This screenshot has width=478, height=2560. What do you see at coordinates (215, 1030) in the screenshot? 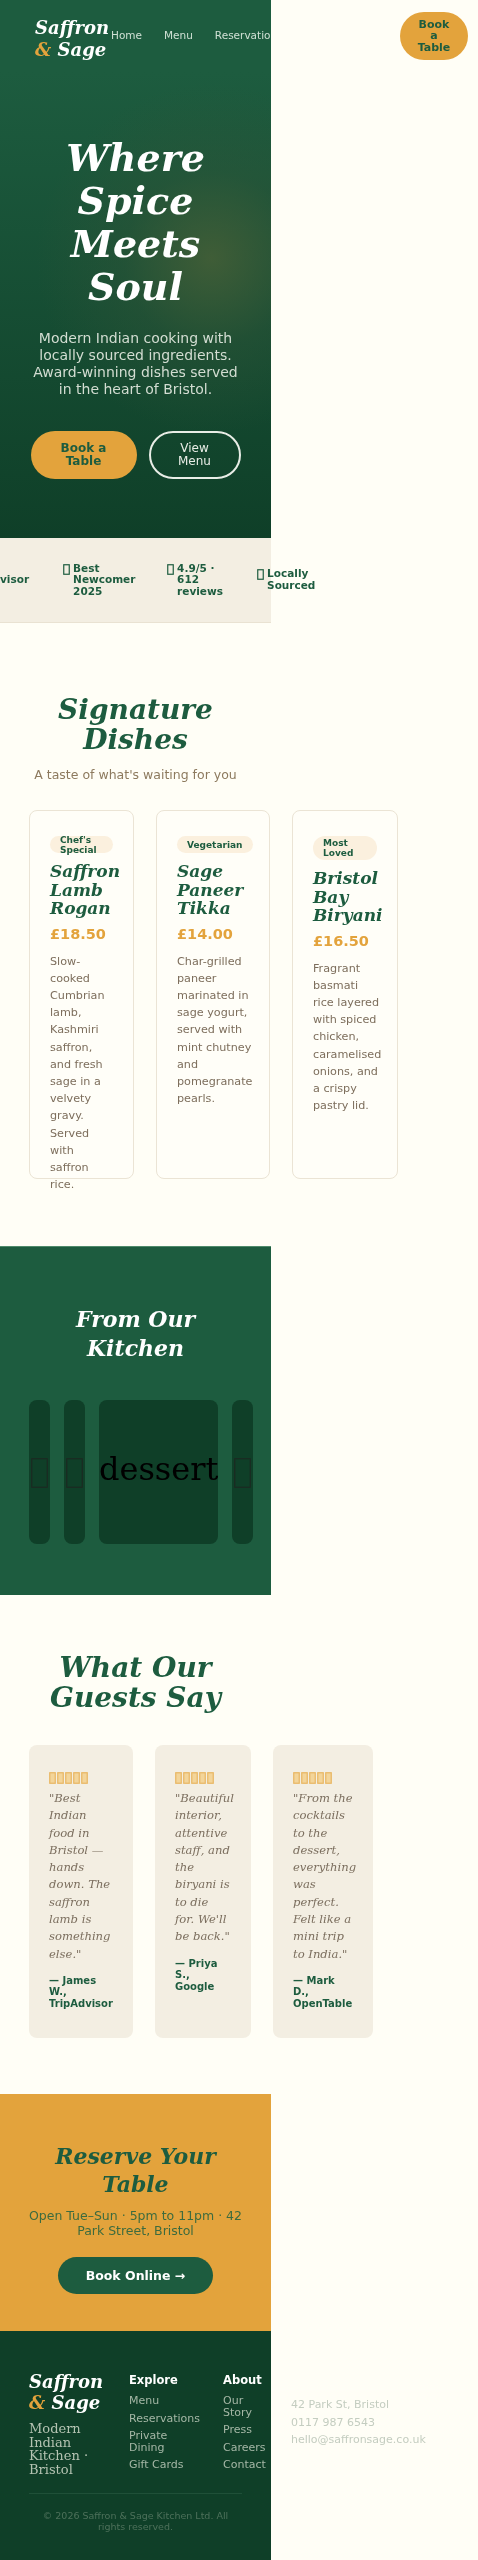
I see `dish-description: Char-grilled paneer marinated in sage yogurt, served with mint chutney and pomegranate pearls.` at bounding box center [215, 1030].